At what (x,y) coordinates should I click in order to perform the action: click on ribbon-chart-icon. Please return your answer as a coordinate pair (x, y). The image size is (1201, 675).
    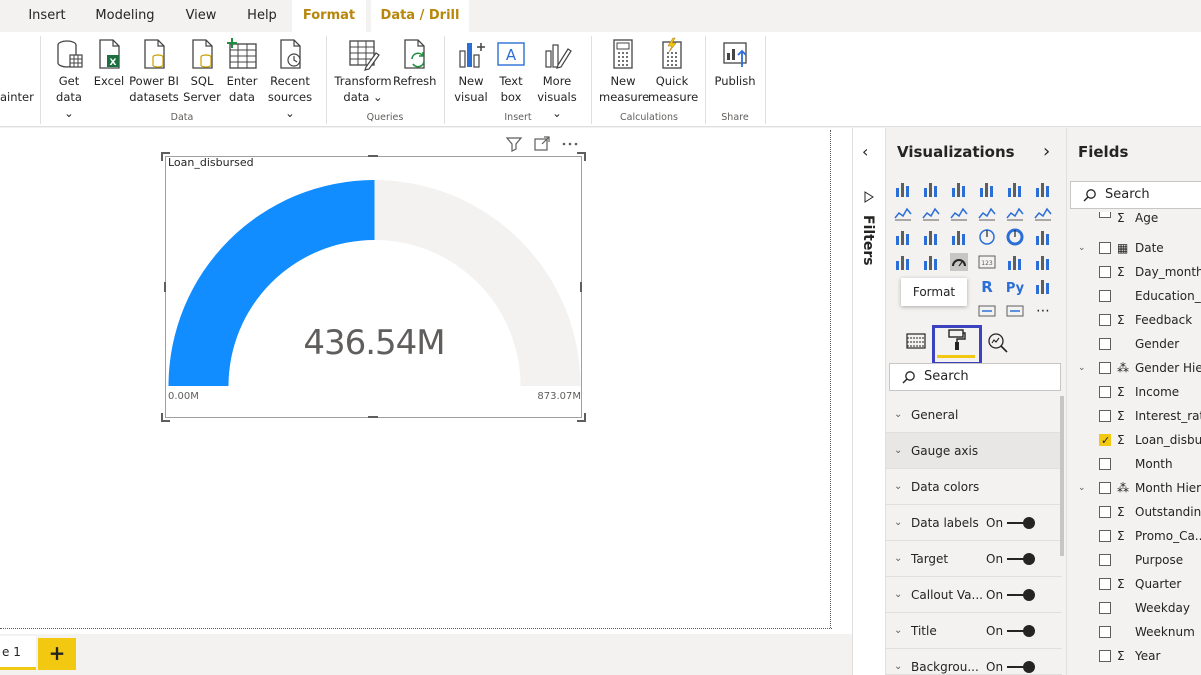
    Looking at the image, I should click on (1043, 213).